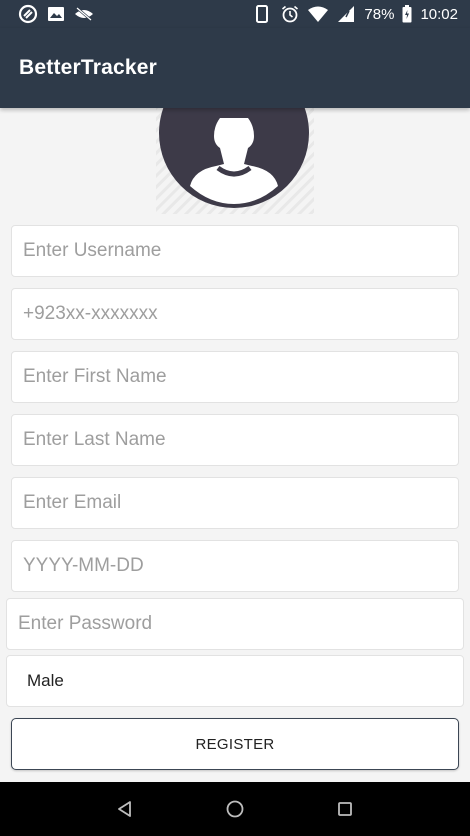  What do you see at coordinates (407, 14) in the screenshot?
I see `battery-icon` at bounding box center [407, 14].